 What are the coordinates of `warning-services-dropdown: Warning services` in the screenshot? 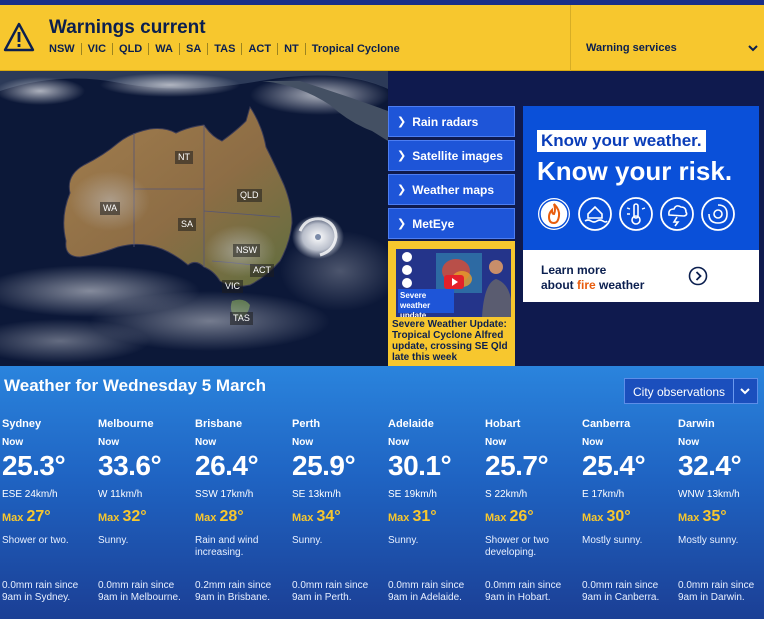 It's located at (631, 48).